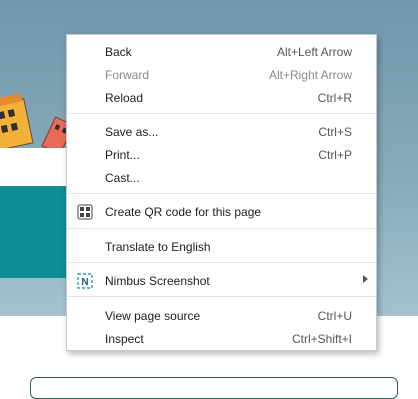  Describe the element at coordinates (321, 339) in the screenshot. I see `inspect-shortcut: Ctrl+Shift+I` at that location.